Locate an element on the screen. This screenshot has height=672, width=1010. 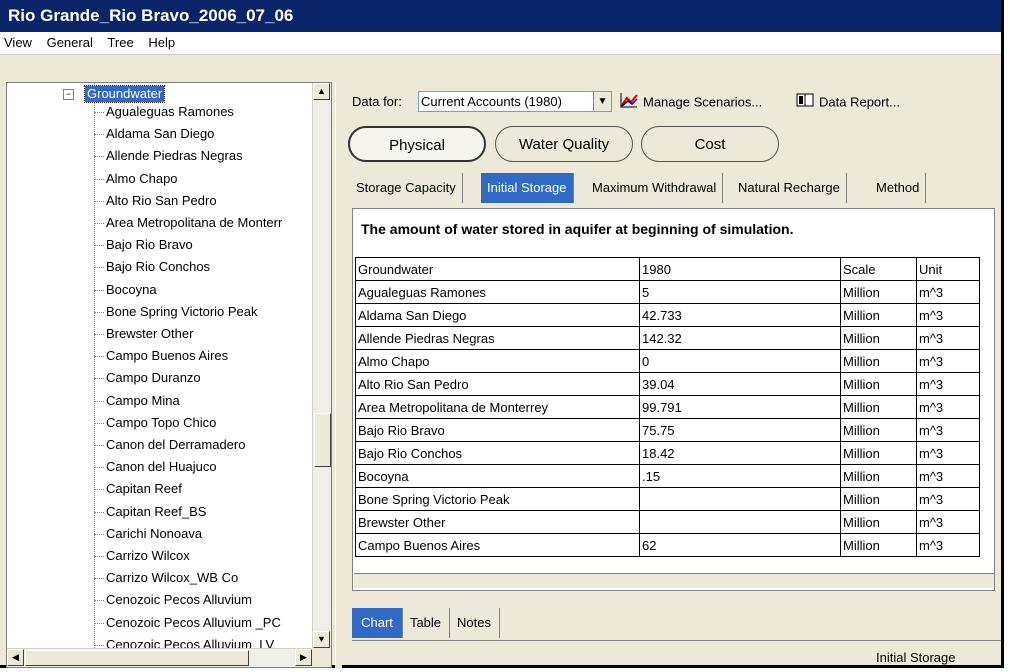
menu-view: View is located at coordinates (18, 42).